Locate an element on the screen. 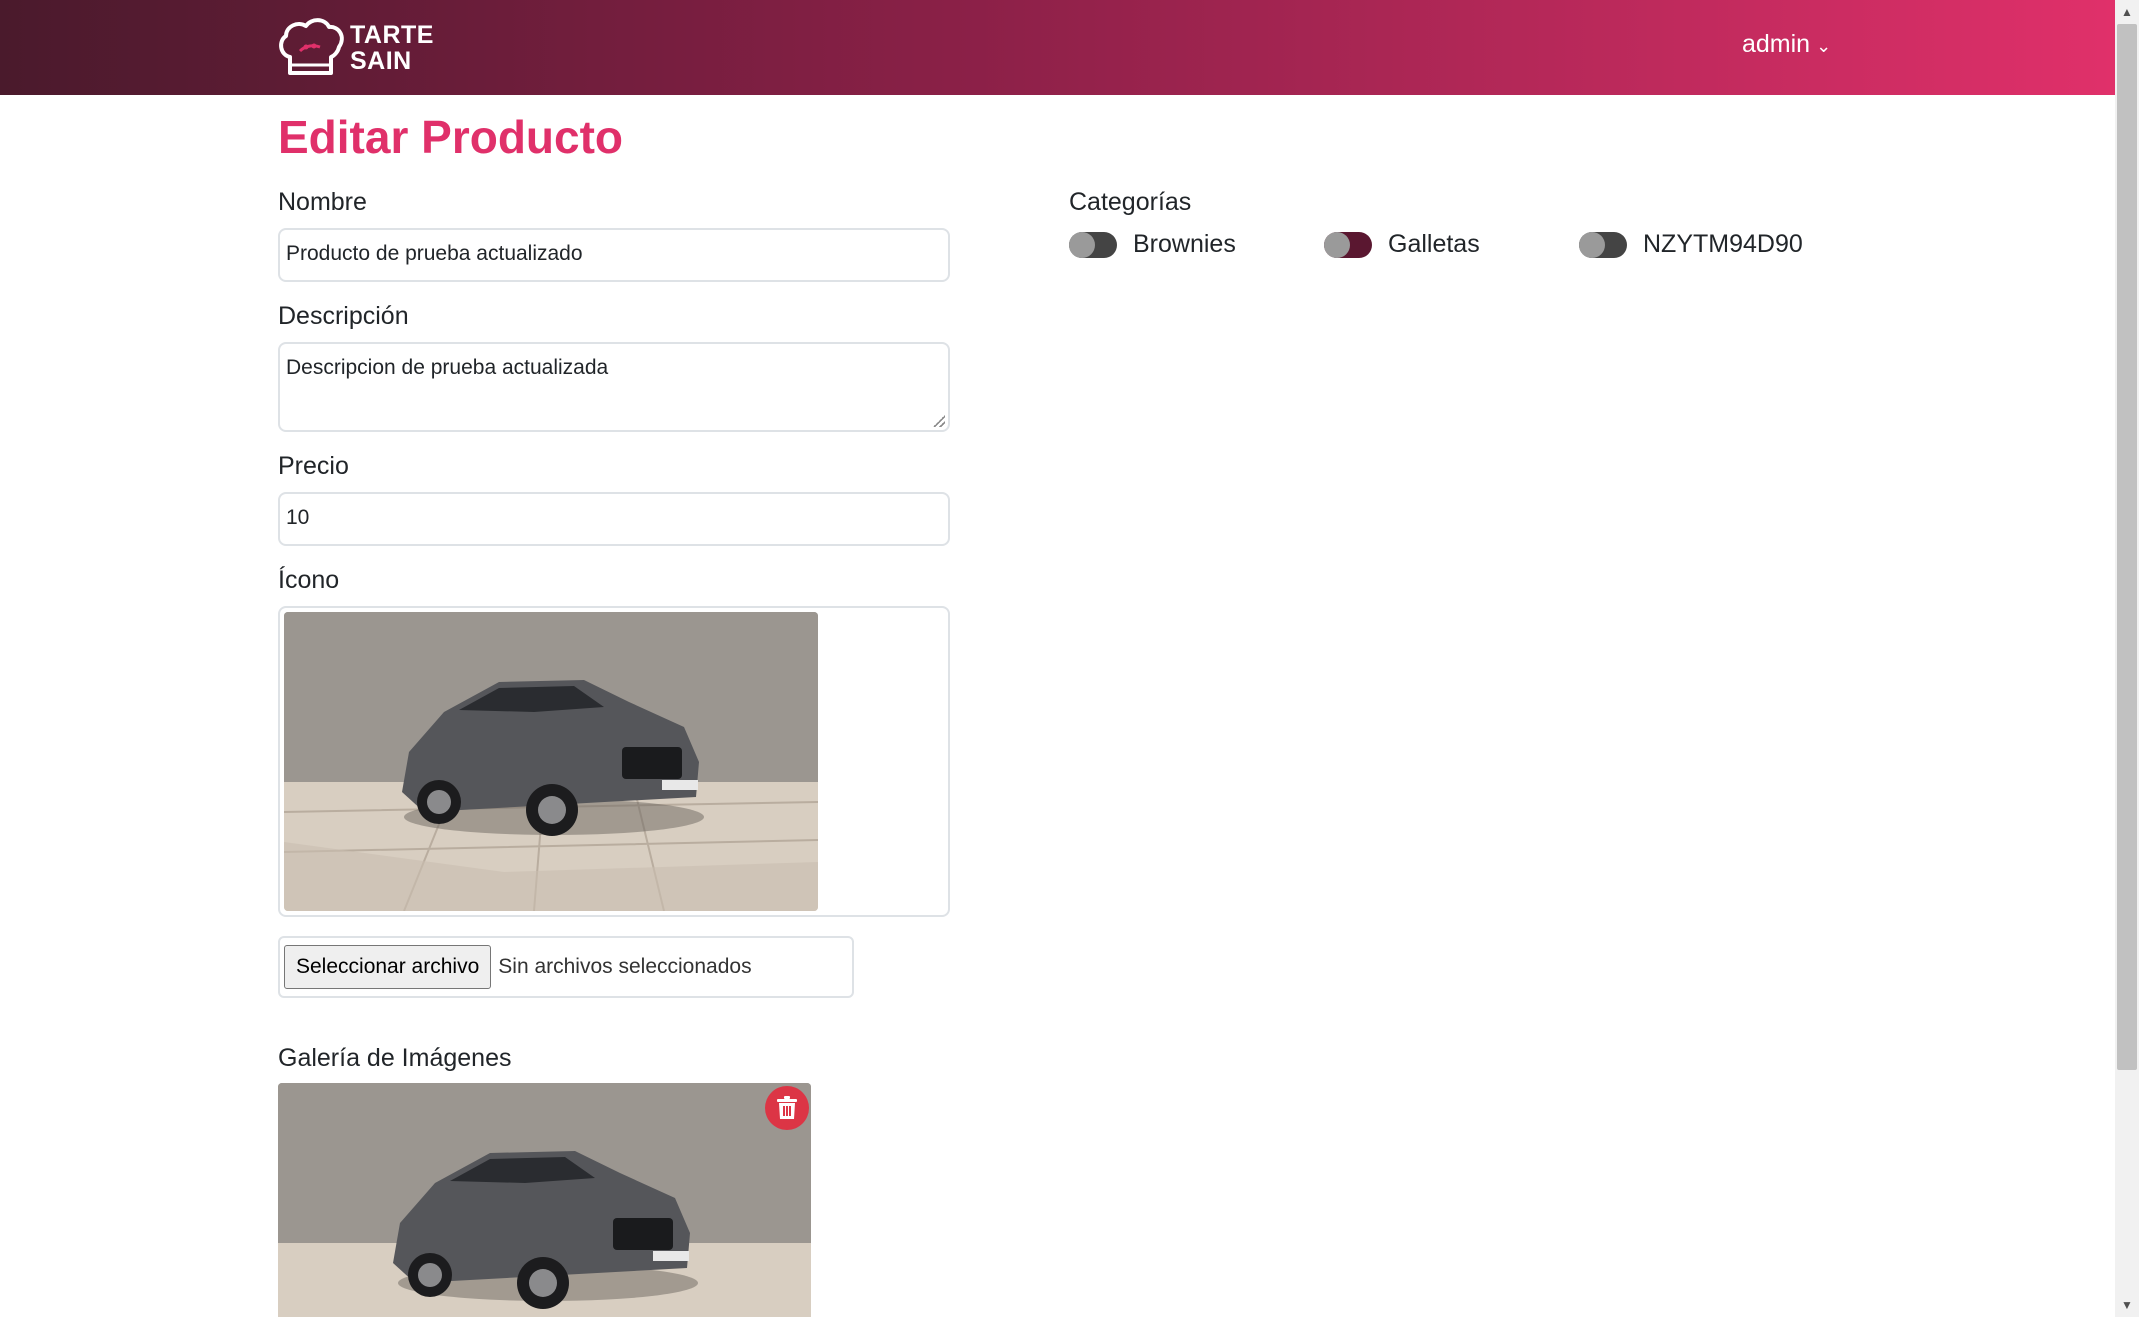 The image size is (2139, 1317). price-label: Precio is located at coordinates (313, 466).